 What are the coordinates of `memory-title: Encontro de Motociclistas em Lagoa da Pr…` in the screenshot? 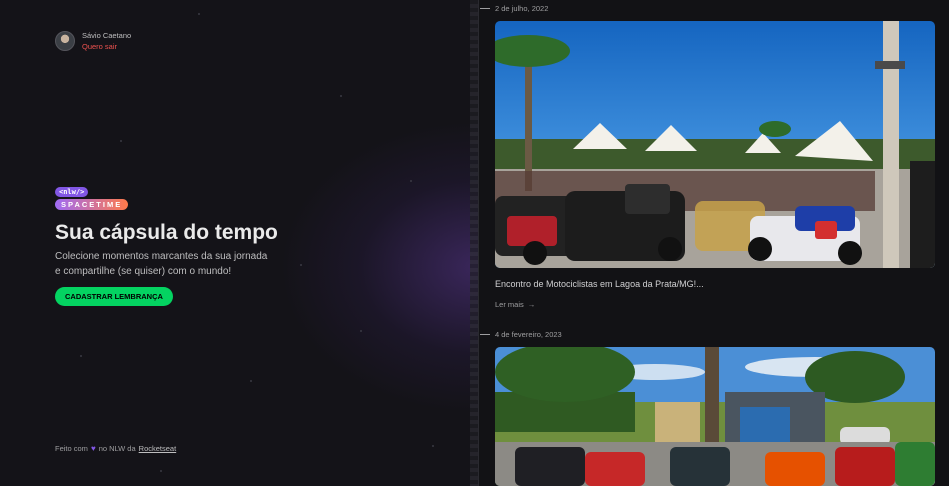 It's located at (599, 284).